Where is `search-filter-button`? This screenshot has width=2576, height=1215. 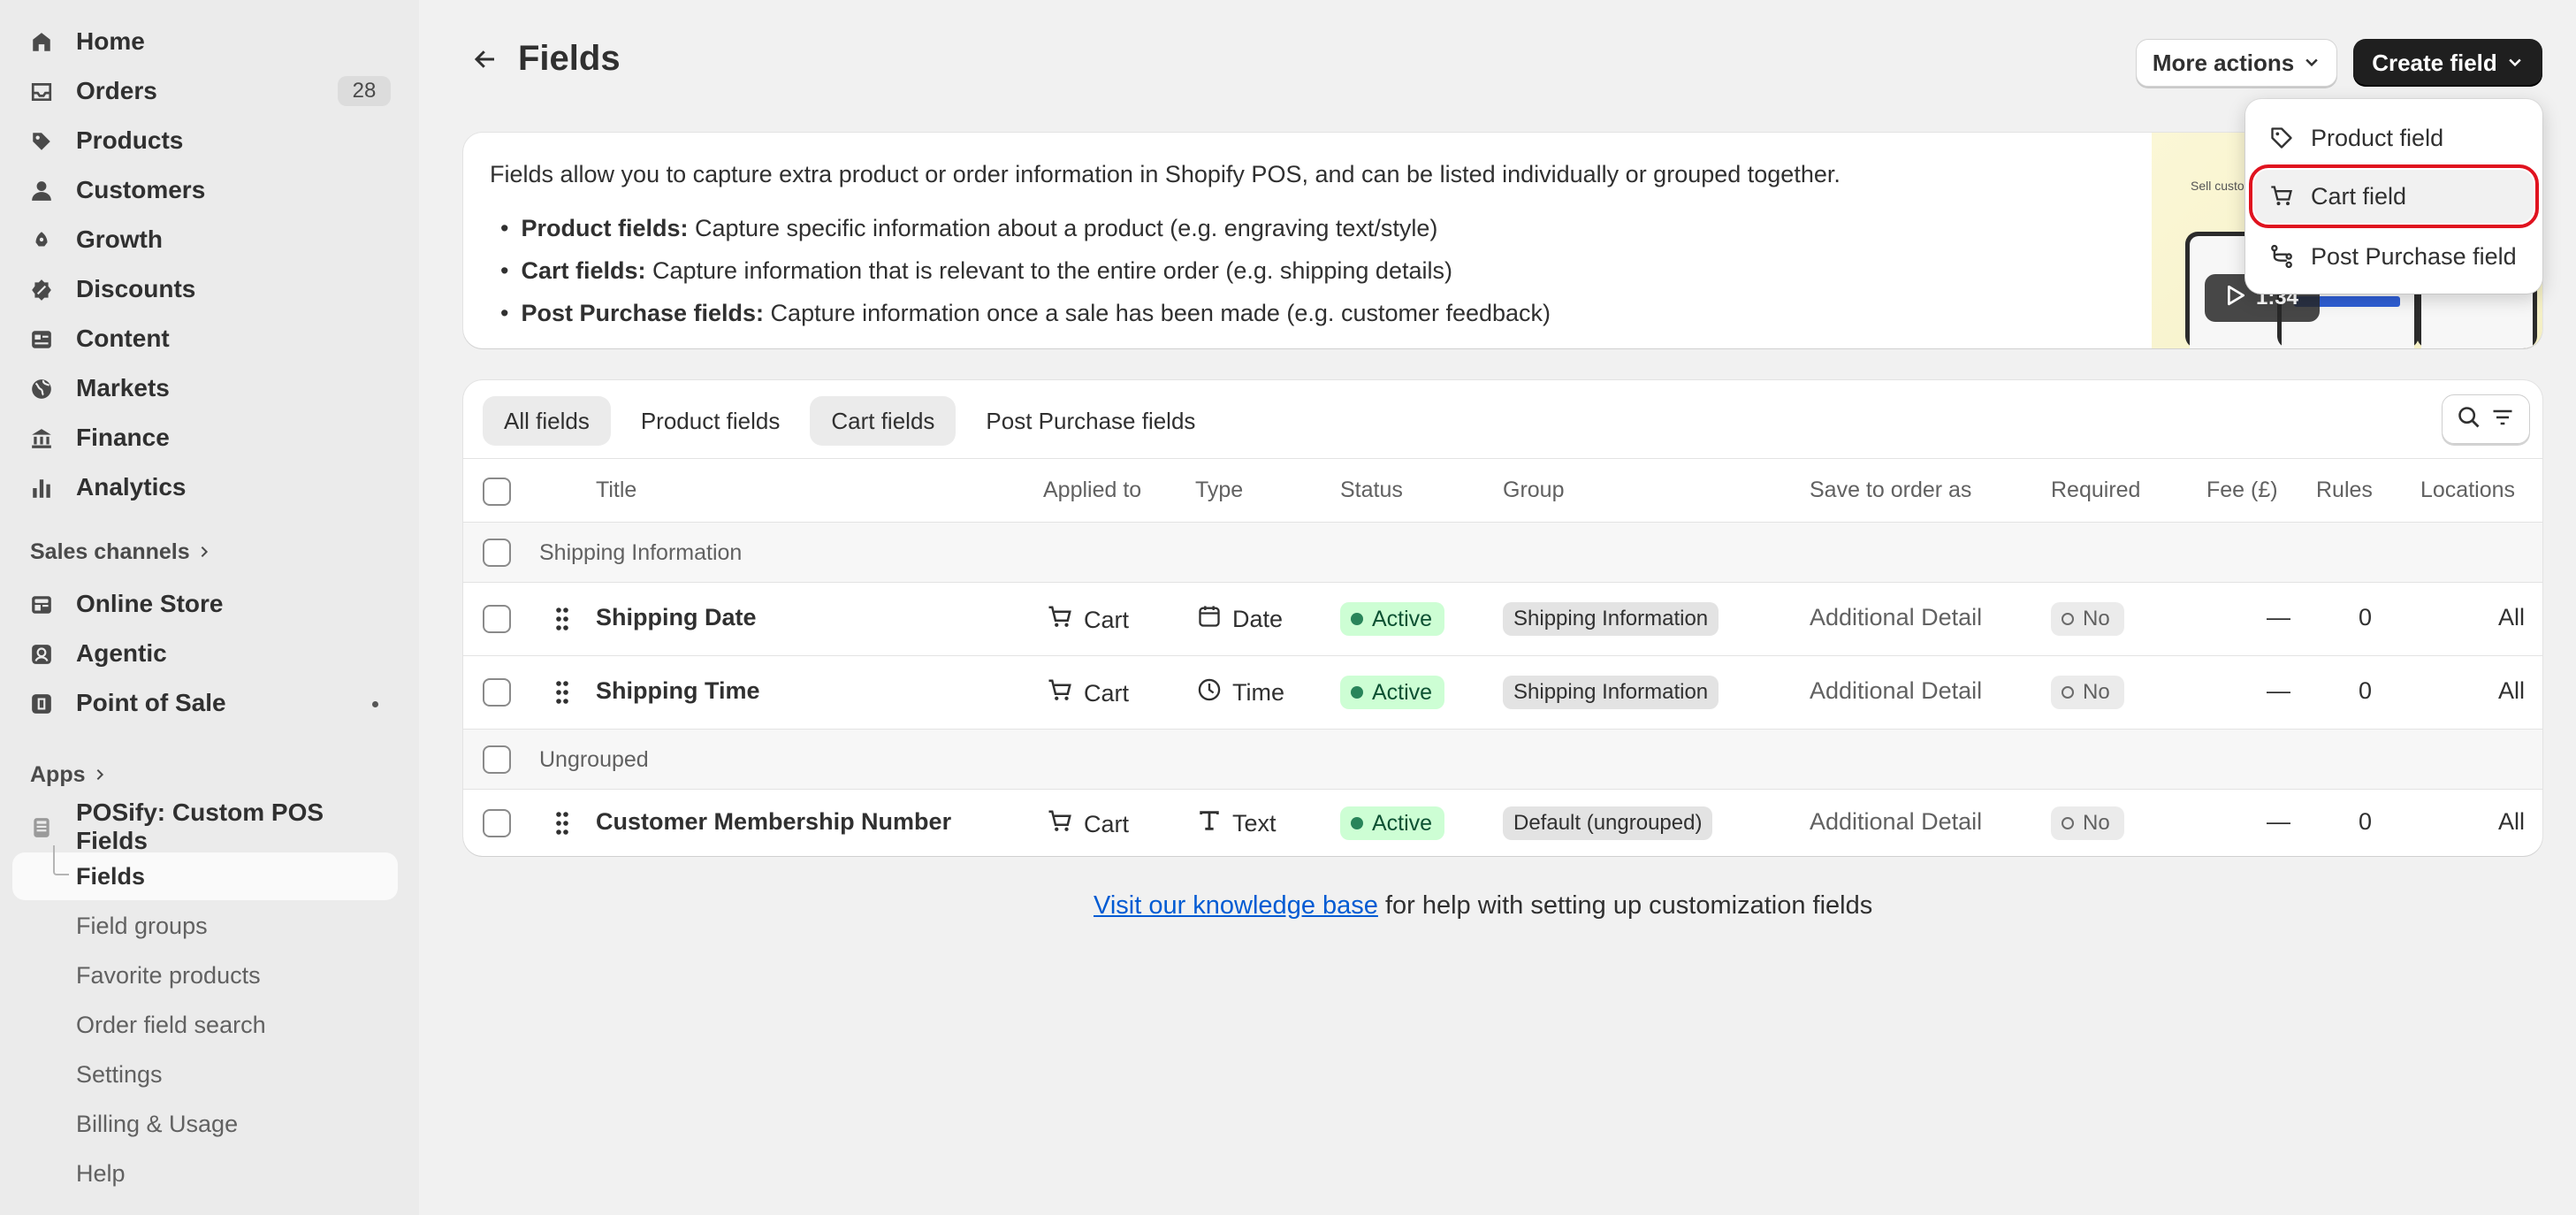 search-filter-button is located at coordinates (2486, 419).